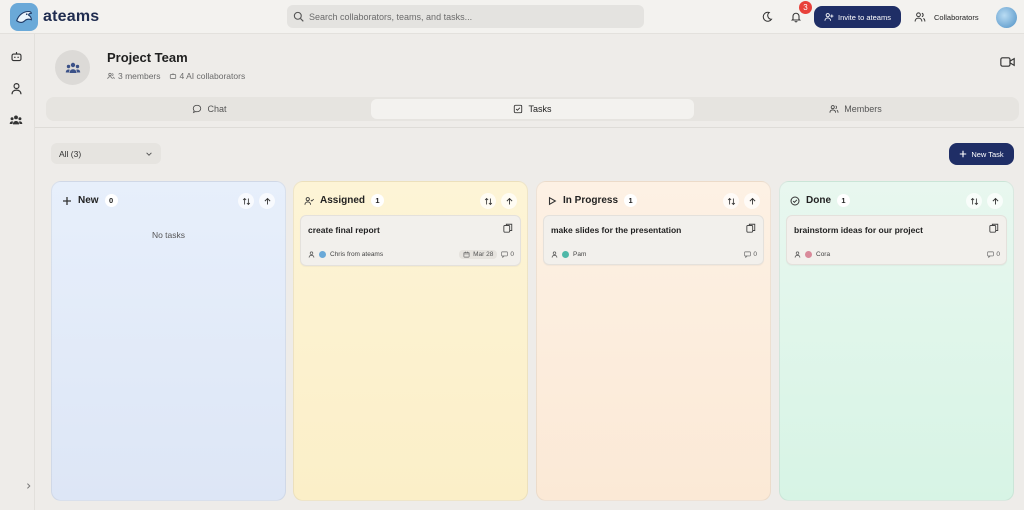 The height and width of the screenshot is (510, 1024). What do you see at coordinates (172, 76) in the screenshot?
I see `robot-icon` at bounding box center [172, 76].